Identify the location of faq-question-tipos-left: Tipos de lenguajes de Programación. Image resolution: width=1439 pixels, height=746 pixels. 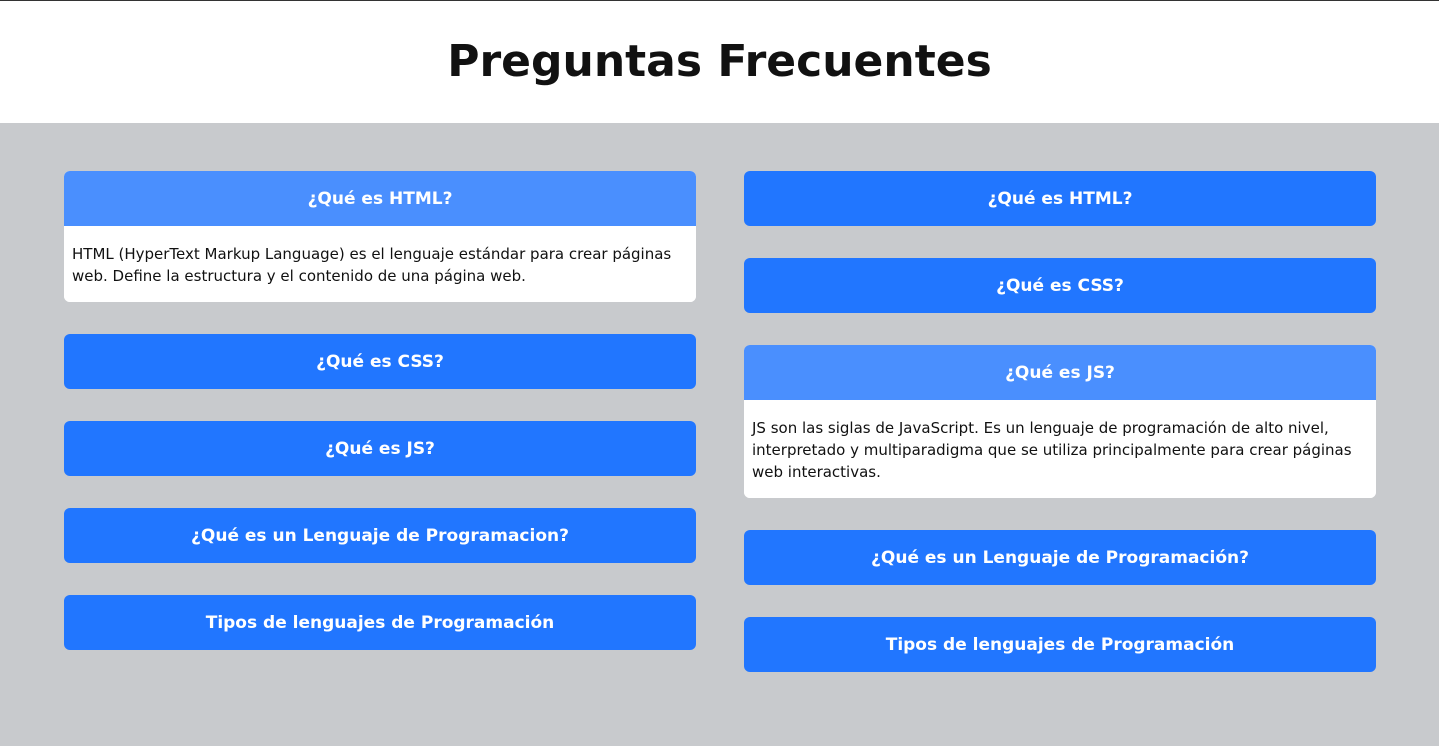
(380, 622).